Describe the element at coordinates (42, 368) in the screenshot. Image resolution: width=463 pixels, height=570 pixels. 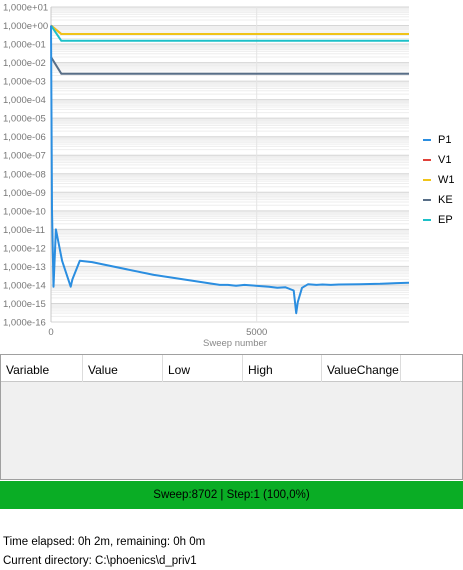
I see `column-header-variable: Variable` at that location.